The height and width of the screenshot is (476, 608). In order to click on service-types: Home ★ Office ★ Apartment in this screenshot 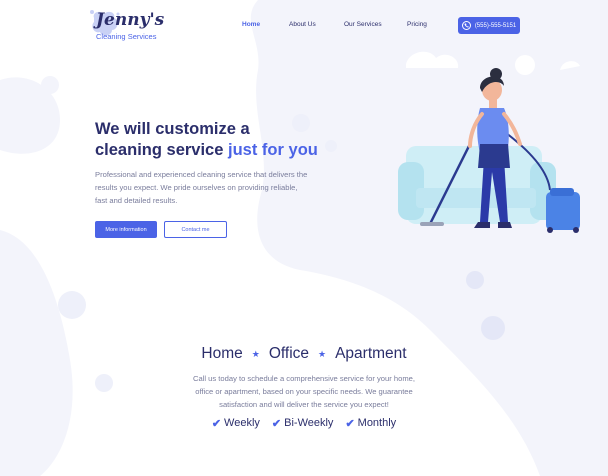, I will do `click(304, 354)`.